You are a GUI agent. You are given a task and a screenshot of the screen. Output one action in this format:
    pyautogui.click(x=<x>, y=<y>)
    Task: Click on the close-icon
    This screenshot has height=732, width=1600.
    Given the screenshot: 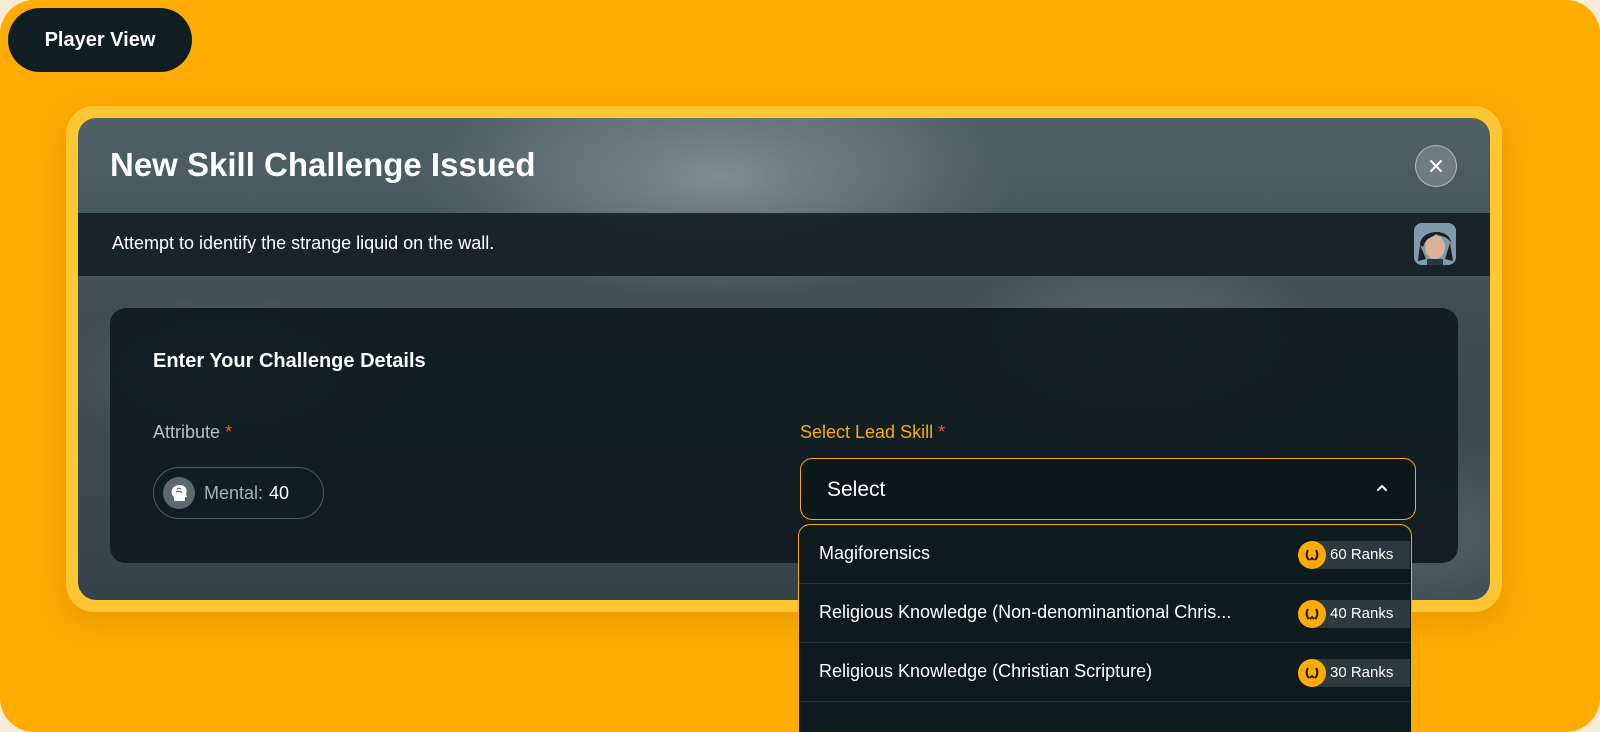 What is the action you would take?
    pyautogui.click(x=1436, y=166)
    